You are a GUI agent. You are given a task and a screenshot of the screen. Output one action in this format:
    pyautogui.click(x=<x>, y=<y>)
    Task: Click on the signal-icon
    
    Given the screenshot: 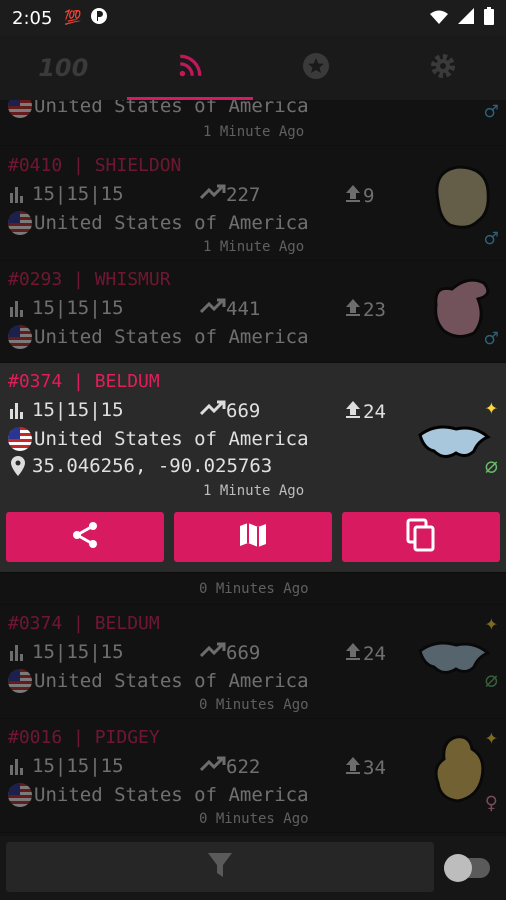 What is the action you would take?
    pyautogui.click(x=466, y=18)
    